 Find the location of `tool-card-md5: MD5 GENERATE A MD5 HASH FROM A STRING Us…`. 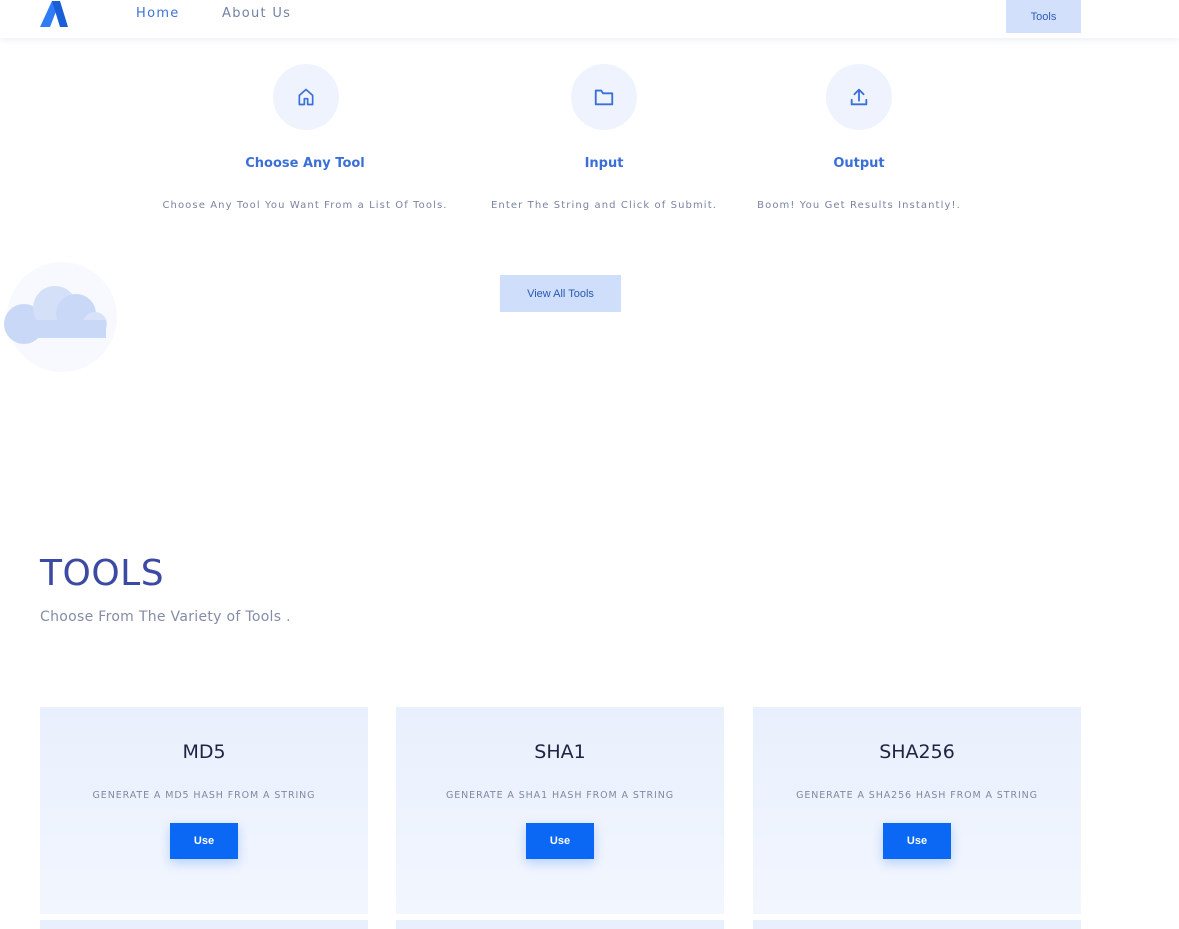

tool-card-md5: MD5 GENERATE A MD5 HASH FROM A STRING Us… is located at coordinates (204, 810).